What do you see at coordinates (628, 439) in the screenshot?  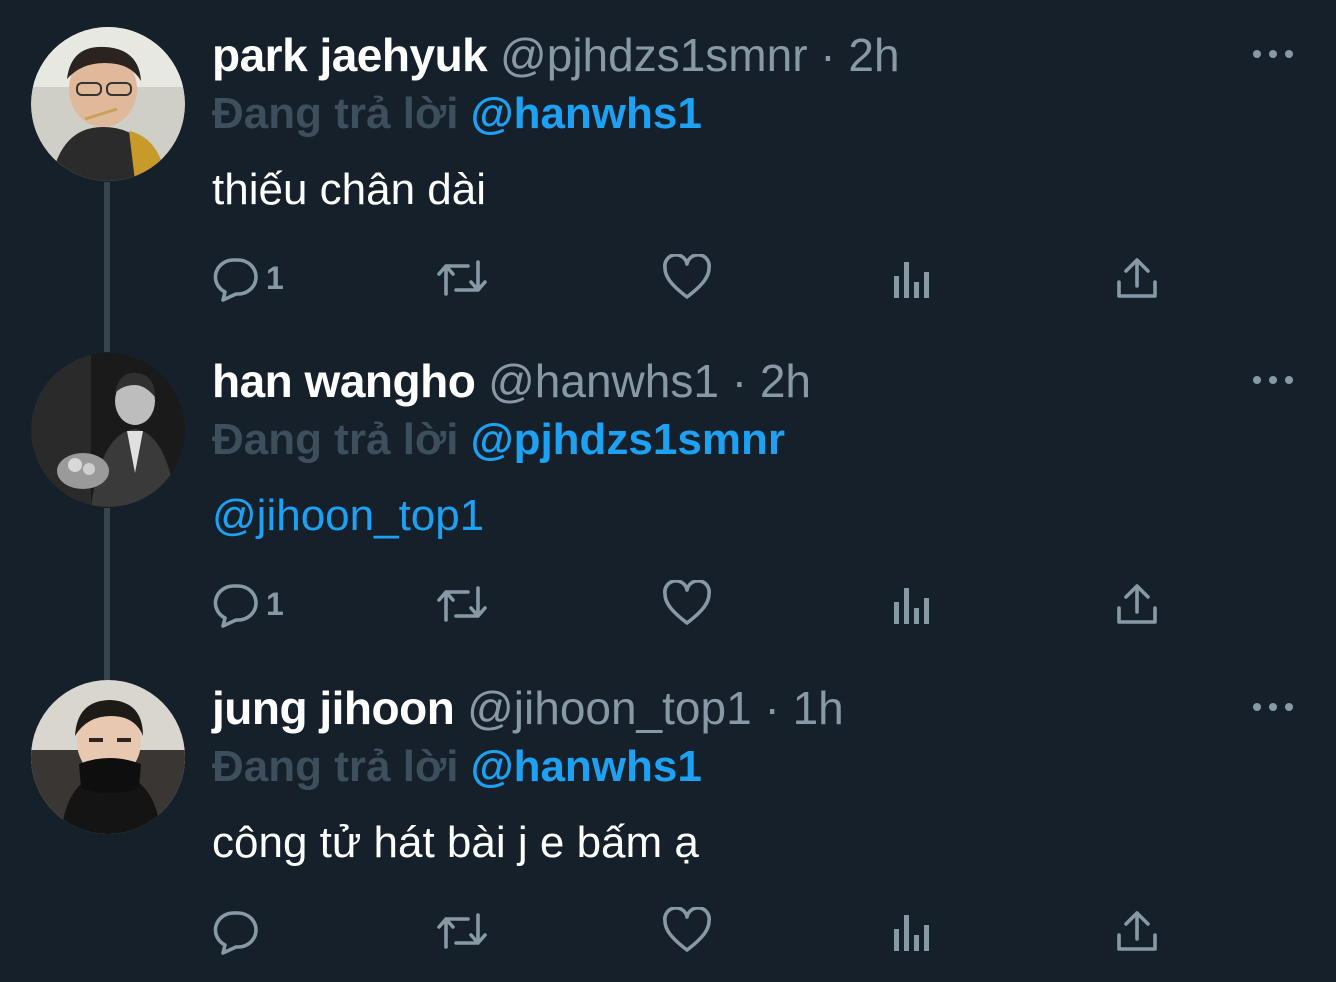 I see `replying-to-mention: @pjhdzs1smnr` at bounding box center [628, 439].